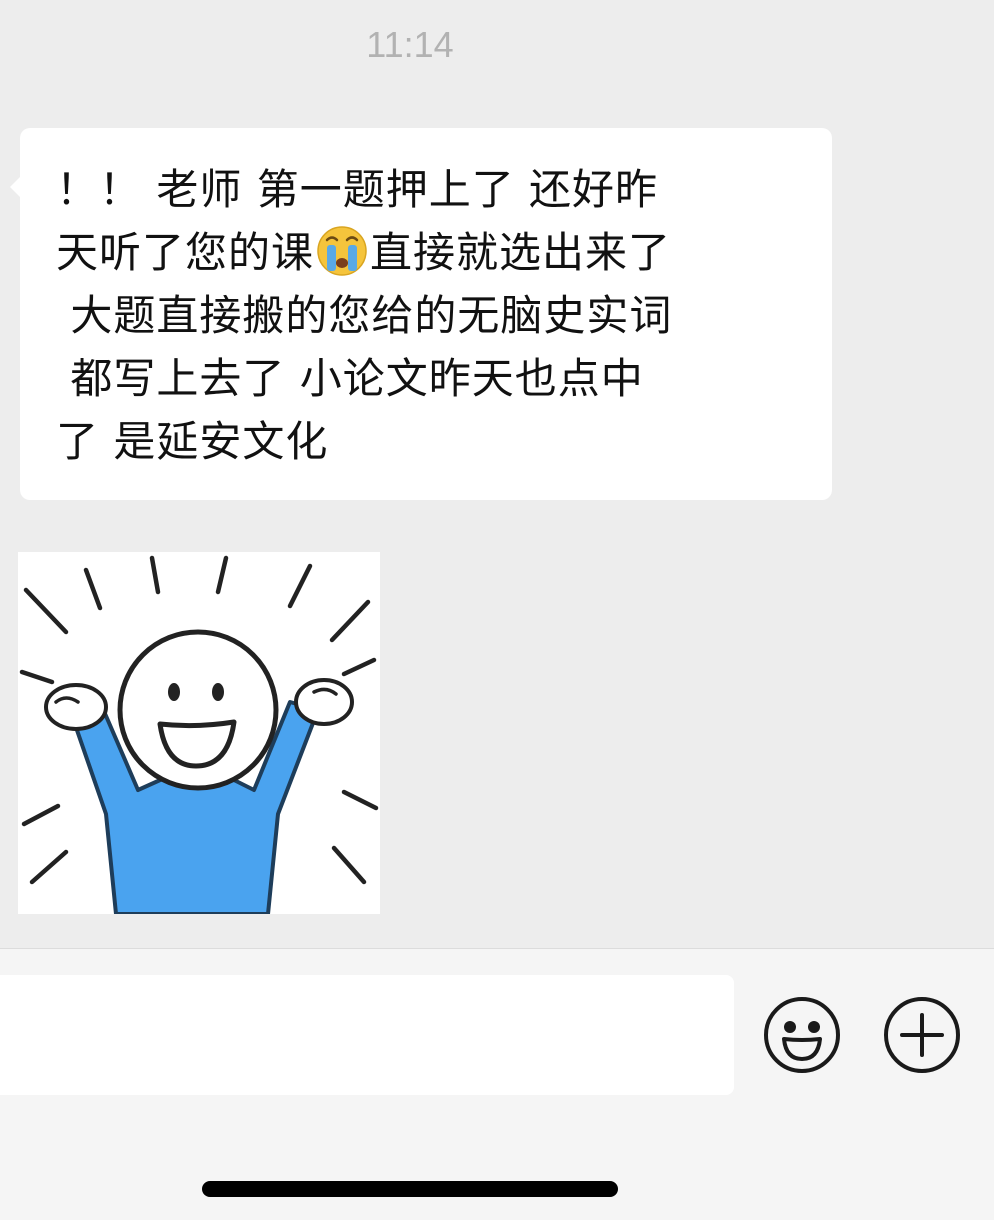 This screenshot has width=994, height=1220. Describe the element at coordinates (410, 1189) in the screenshot. I see `home-indicator` at that location.